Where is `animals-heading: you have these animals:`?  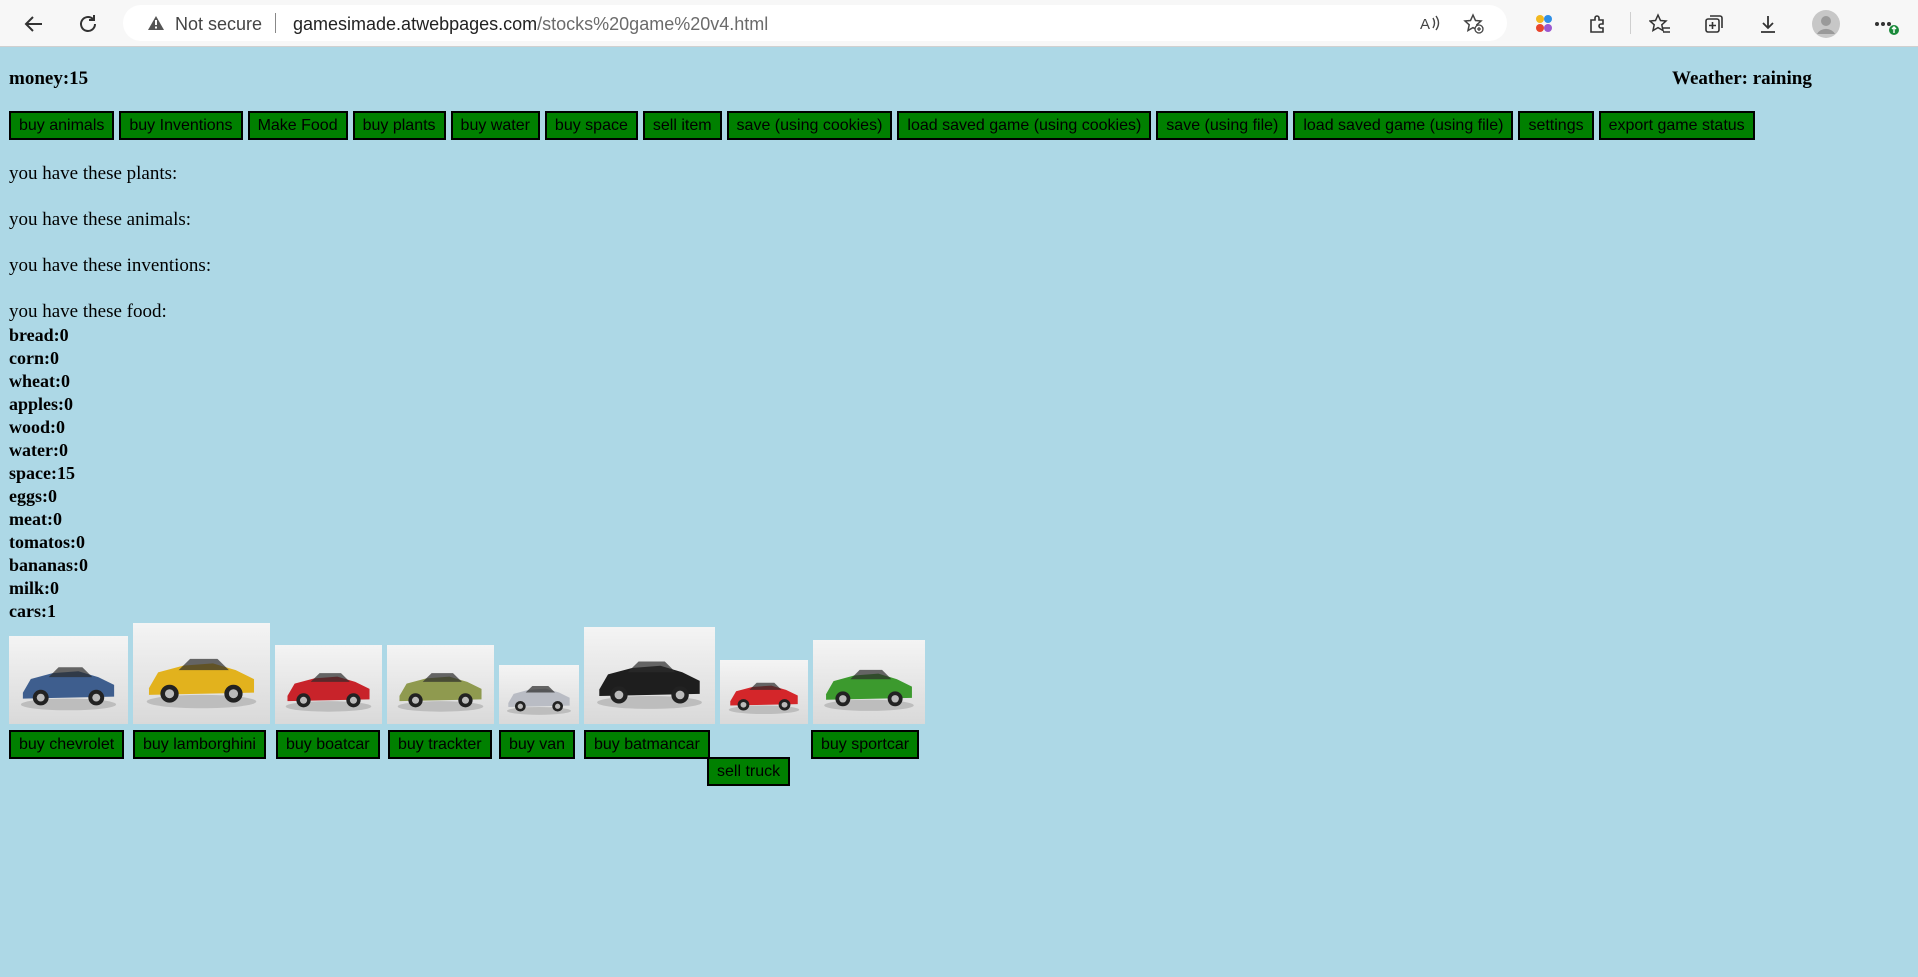 animals-heading: you have these animals: is located at coordinates (100, 219).